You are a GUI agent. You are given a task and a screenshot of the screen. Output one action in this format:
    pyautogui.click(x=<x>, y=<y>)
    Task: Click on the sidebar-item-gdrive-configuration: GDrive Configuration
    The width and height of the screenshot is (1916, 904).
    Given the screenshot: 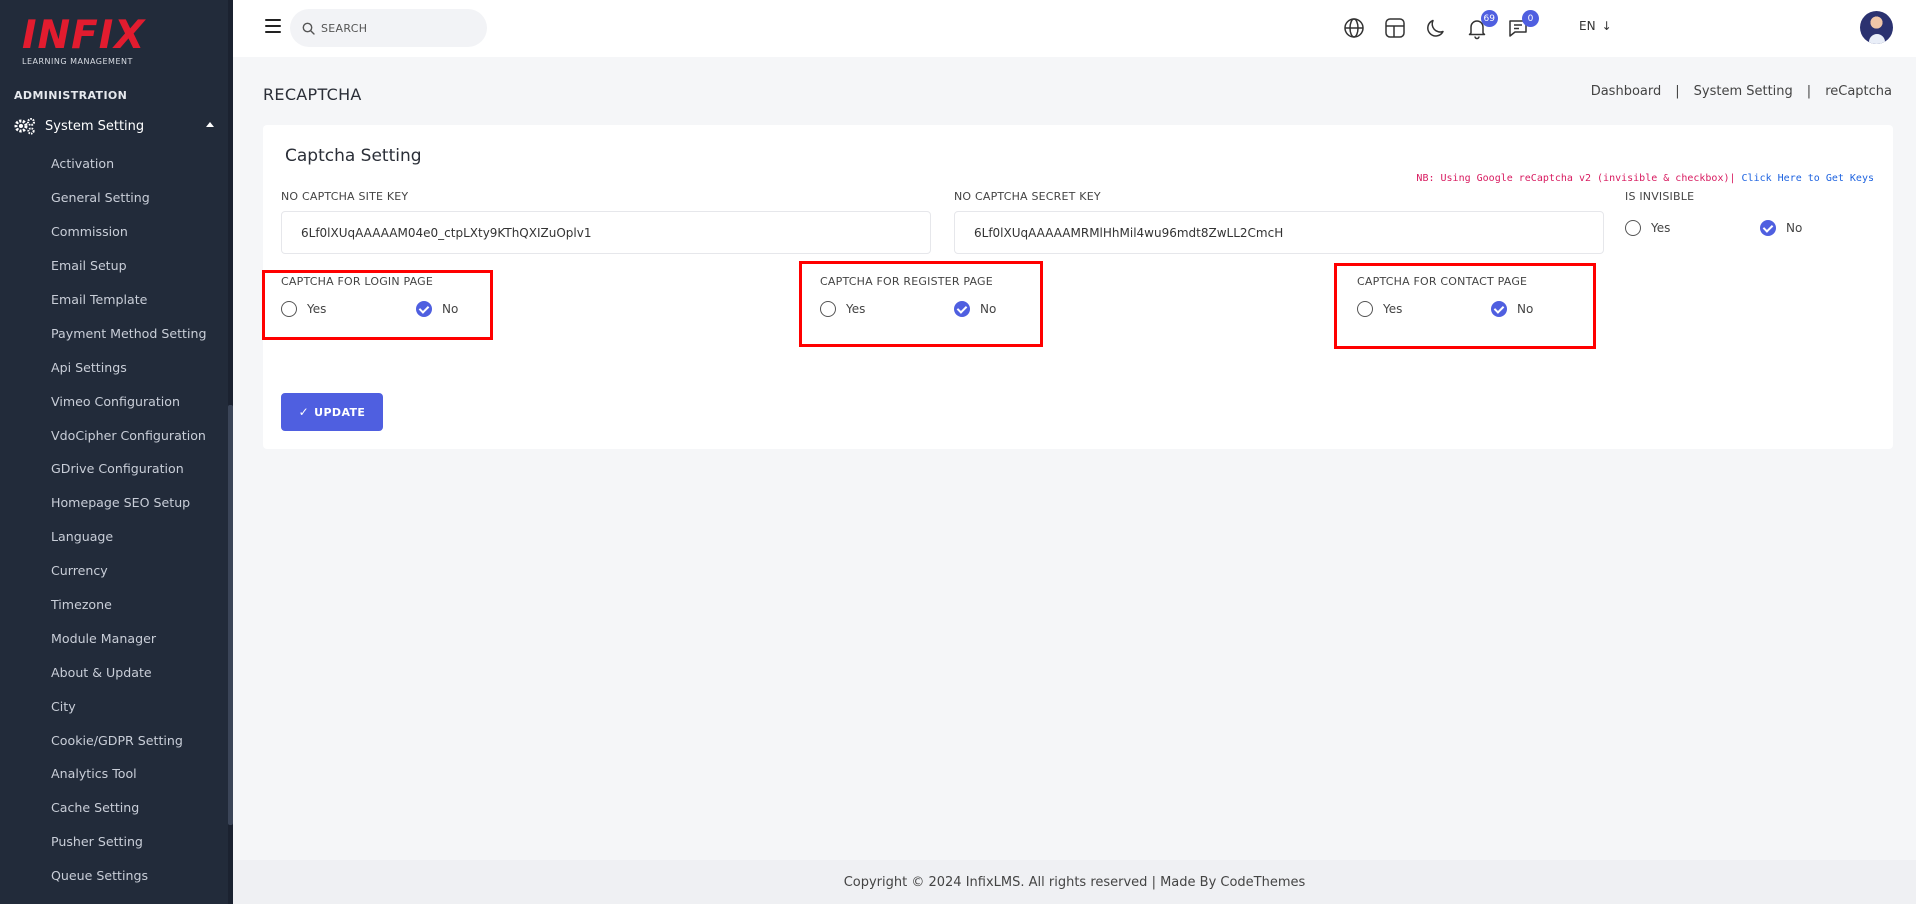 What is the action you would take?
    pyautogui.click(x=114, y=469)
    